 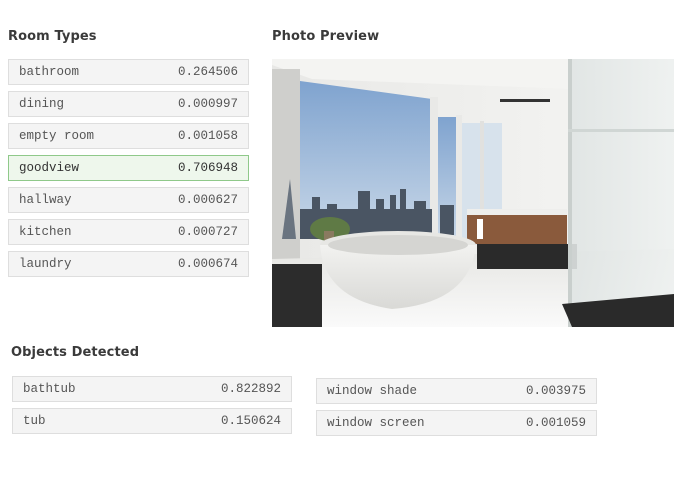 I want to click on room-type-row-laundry: laundry 0.000674, so click(x=128, y=264).